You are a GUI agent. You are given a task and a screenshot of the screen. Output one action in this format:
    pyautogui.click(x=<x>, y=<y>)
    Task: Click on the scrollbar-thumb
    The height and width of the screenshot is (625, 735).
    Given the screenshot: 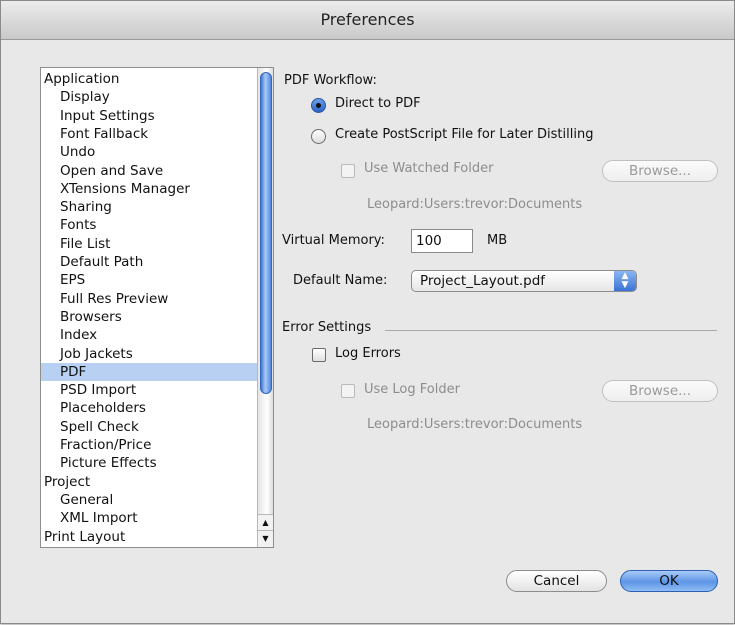 What is the action you would take?
    pyautogui.click(x=266, y=233)
    